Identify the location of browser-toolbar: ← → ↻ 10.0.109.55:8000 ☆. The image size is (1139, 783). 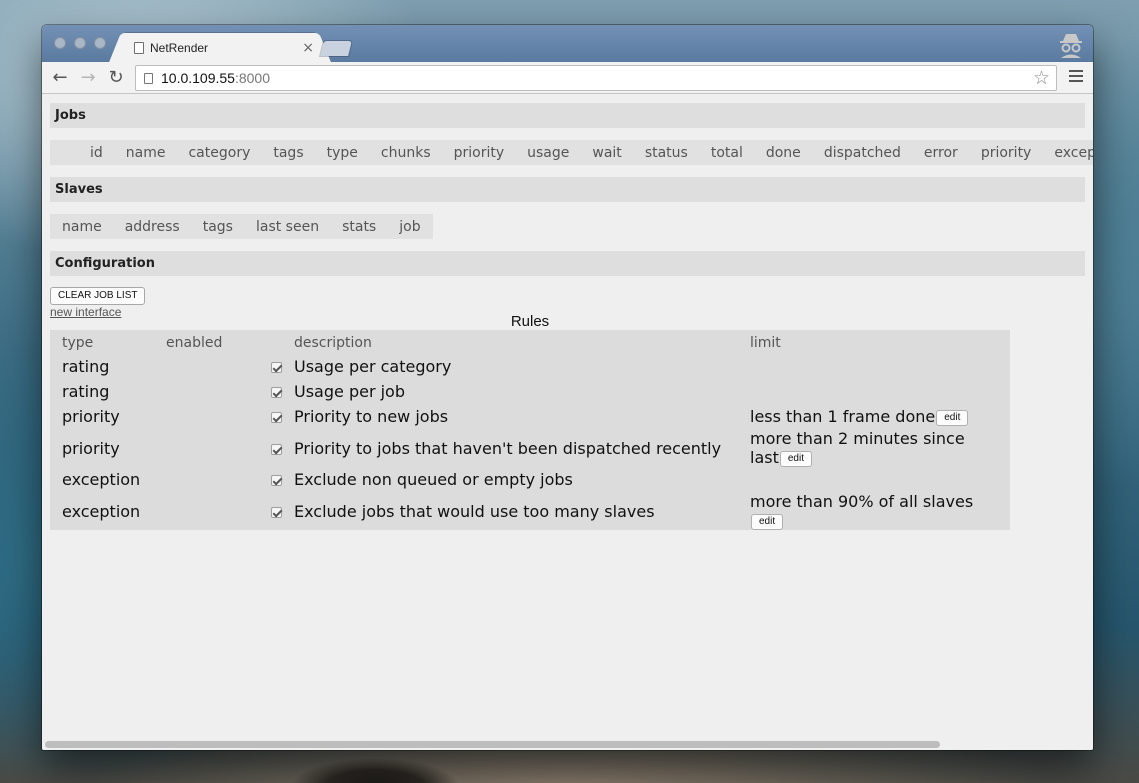
(567, 78).